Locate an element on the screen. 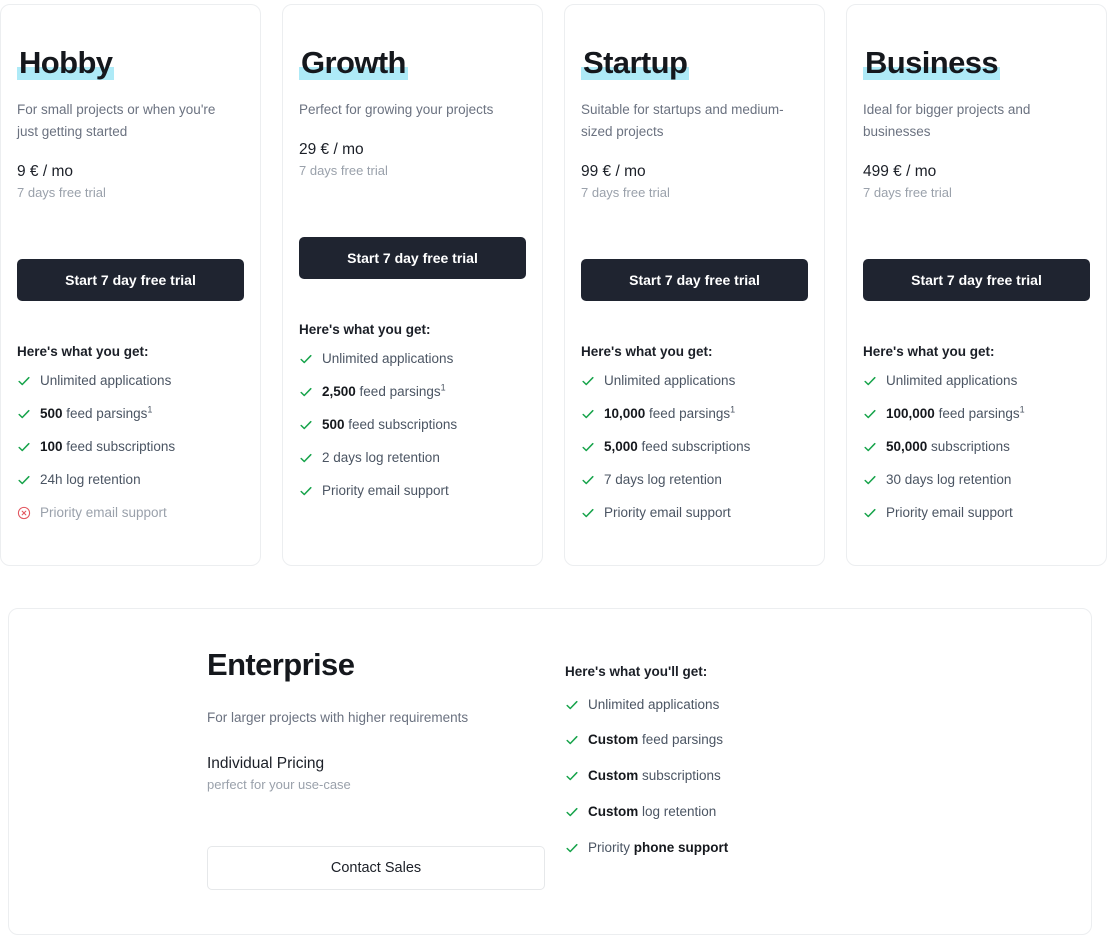 The width and height of the screenshot is (1108, 949). feature-item: 7 days log retention is located at coordinates (694, 480).